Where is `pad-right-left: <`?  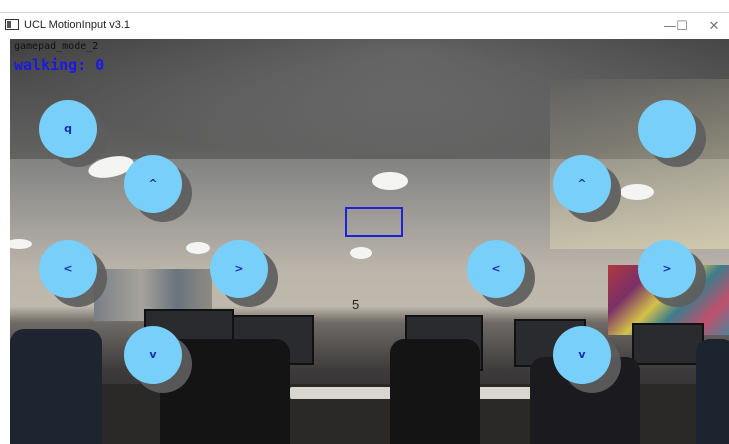 pad-right-left: < is located at coordinates (501, 273).